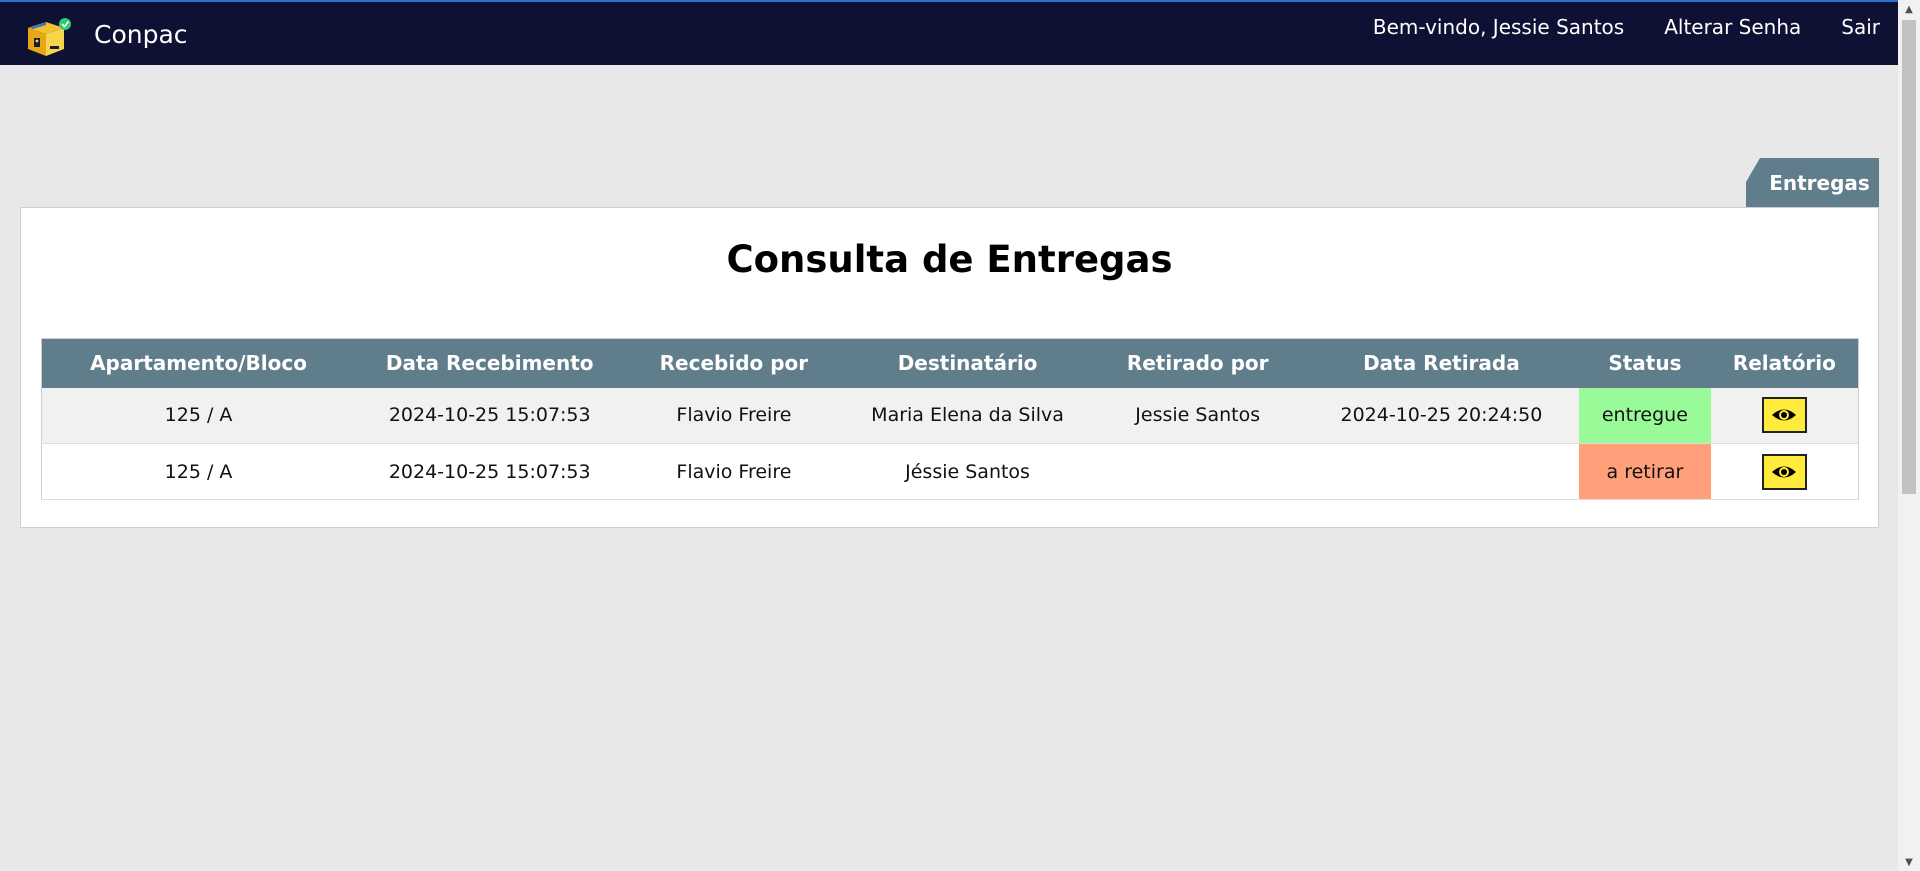  What do you see at coordinates (1909, 257) in the screenshot?
I see `scrollbar-thumb` at bounding box center [1909, 257].